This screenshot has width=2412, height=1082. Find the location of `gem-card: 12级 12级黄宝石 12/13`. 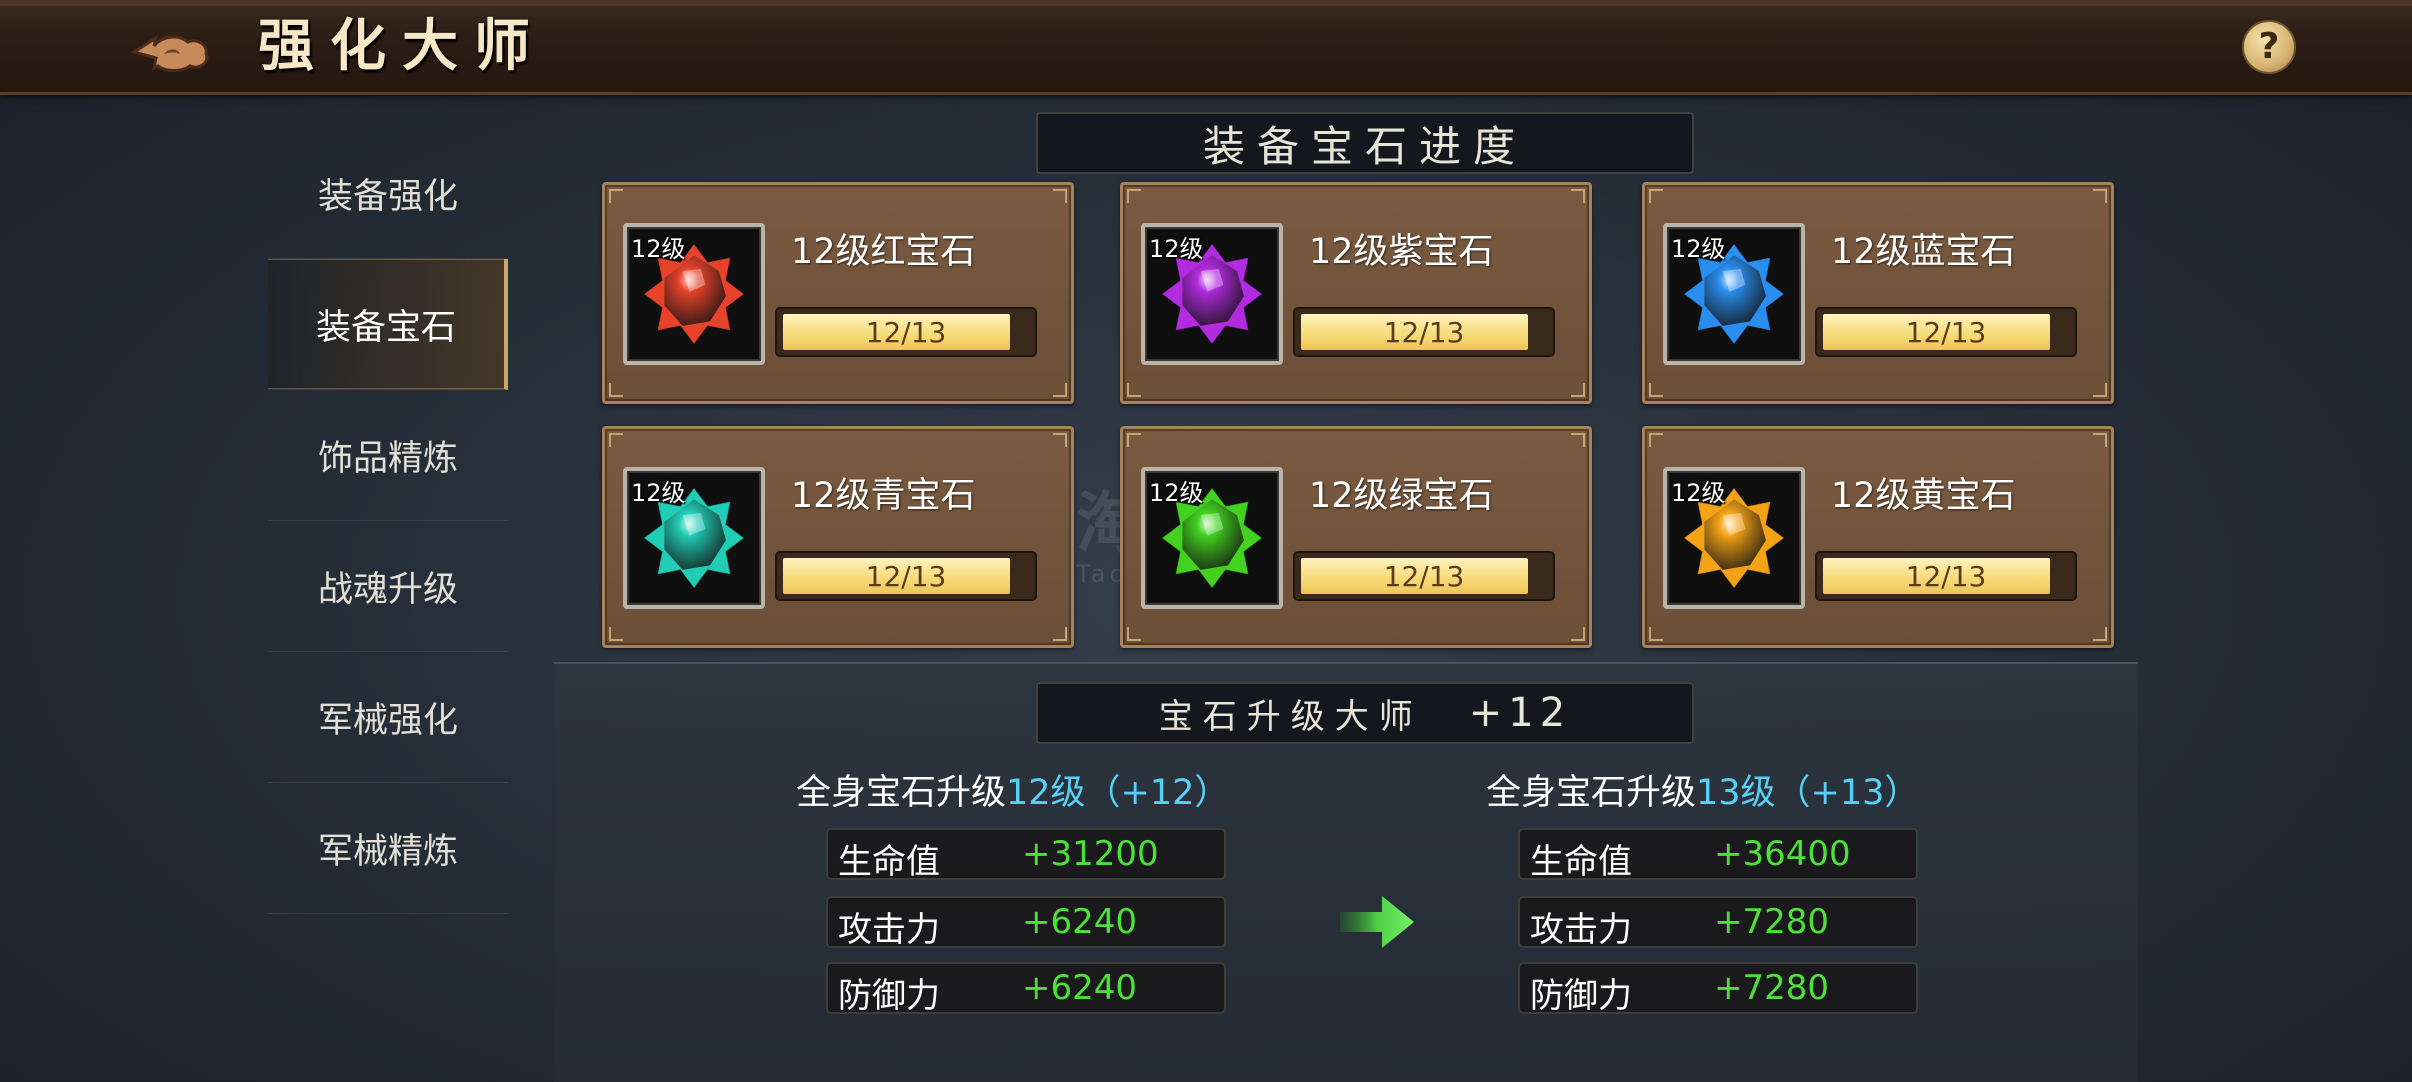

gem-card: 12级 12级黄宝石 12/13 is located at coordinates (1878, 537).